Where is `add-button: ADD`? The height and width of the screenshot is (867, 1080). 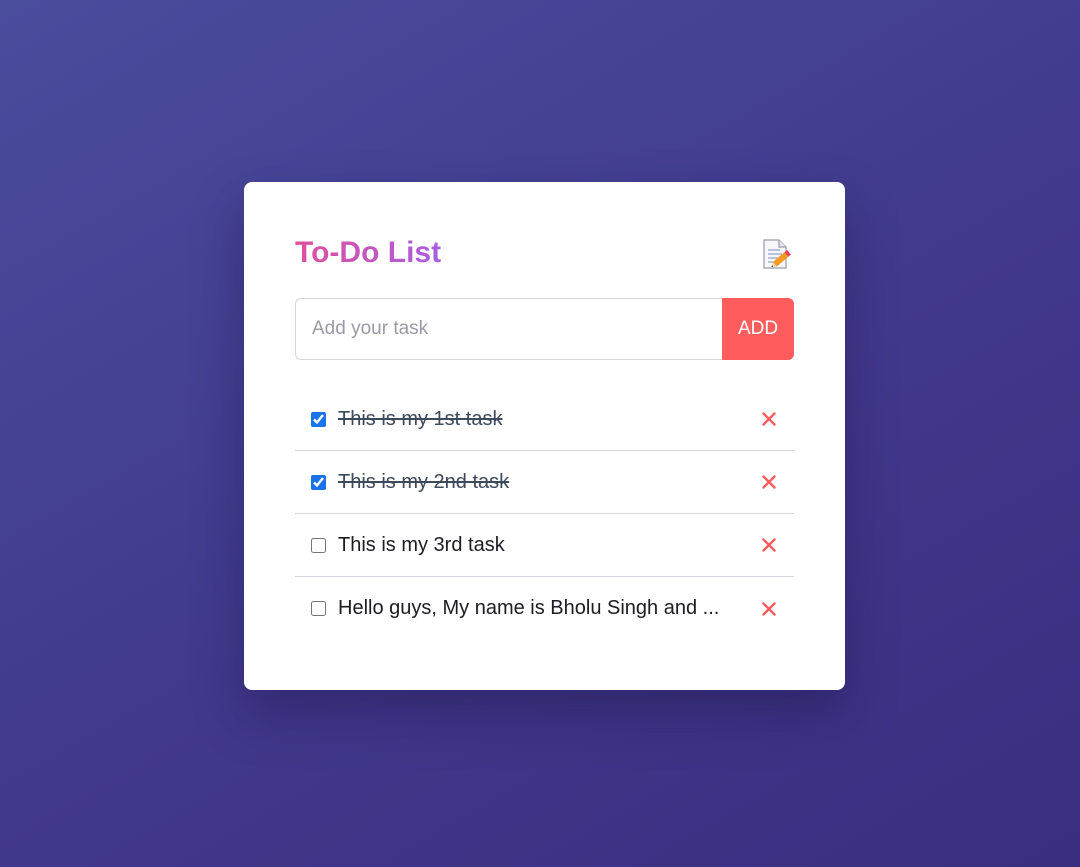 add-button: ADD is located at coordinates (758, 329).